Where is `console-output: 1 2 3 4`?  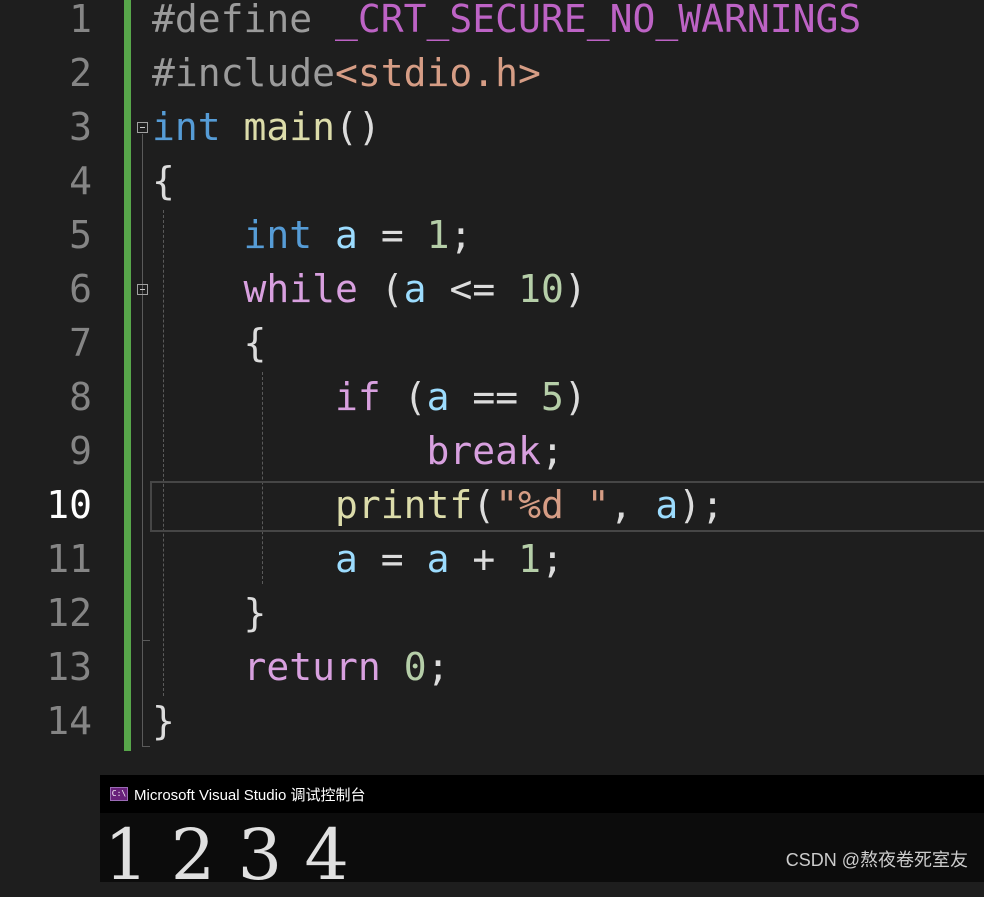 console-output: 1 2 3 4 is located at coordinates (226, 855).